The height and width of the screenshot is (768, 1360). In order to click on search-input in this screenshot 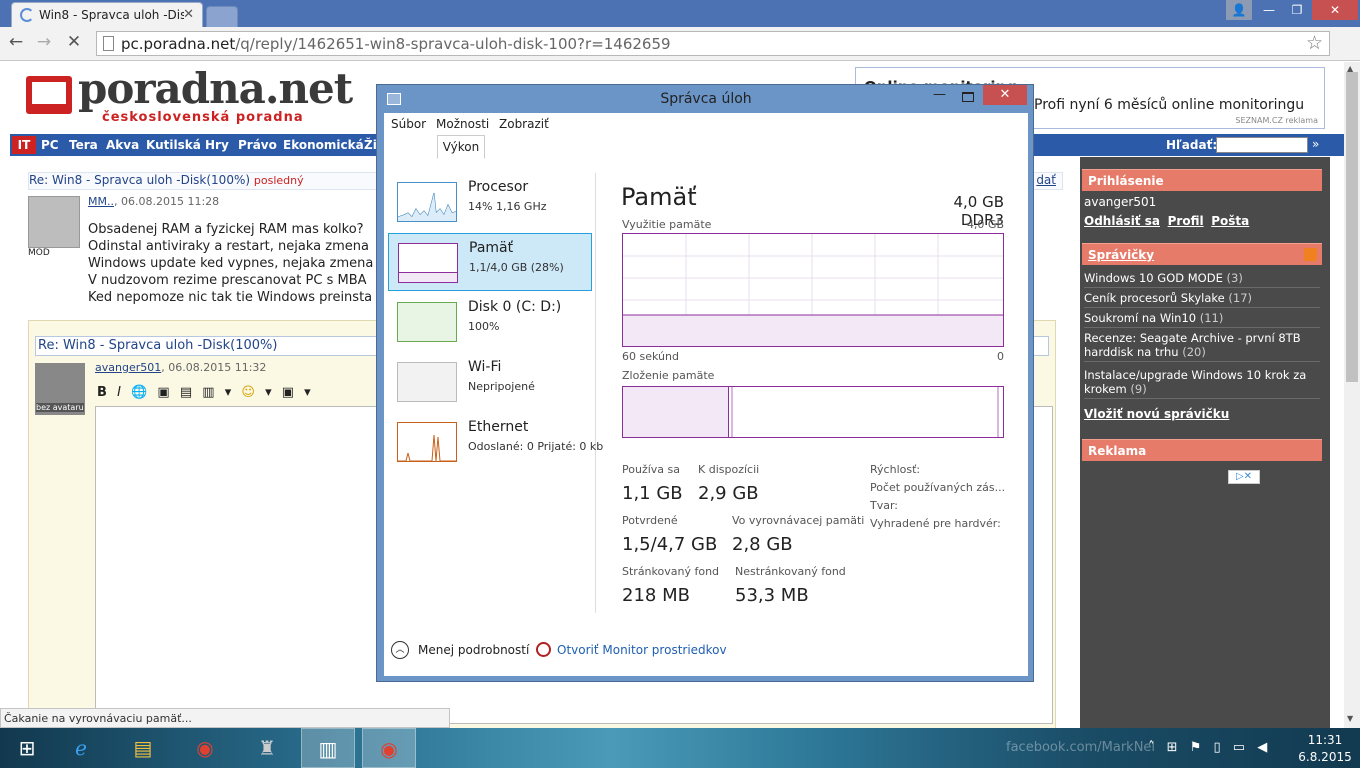, I will do `click(1262, 145)`.